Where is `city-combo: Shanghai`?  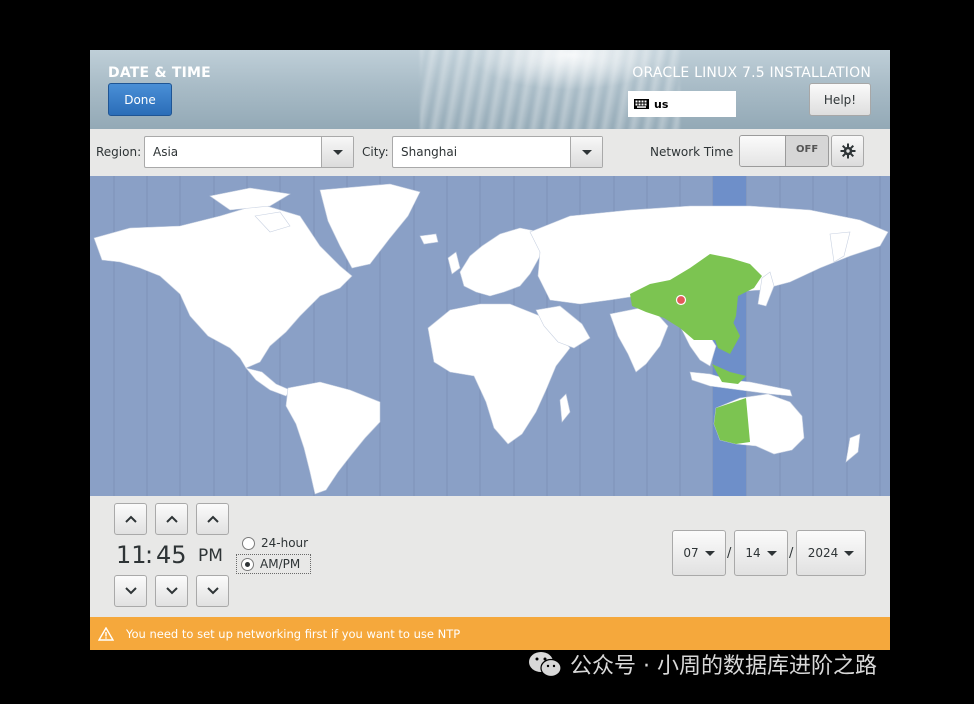
city-combo: Shanghai is located at coordinates (497, 152).